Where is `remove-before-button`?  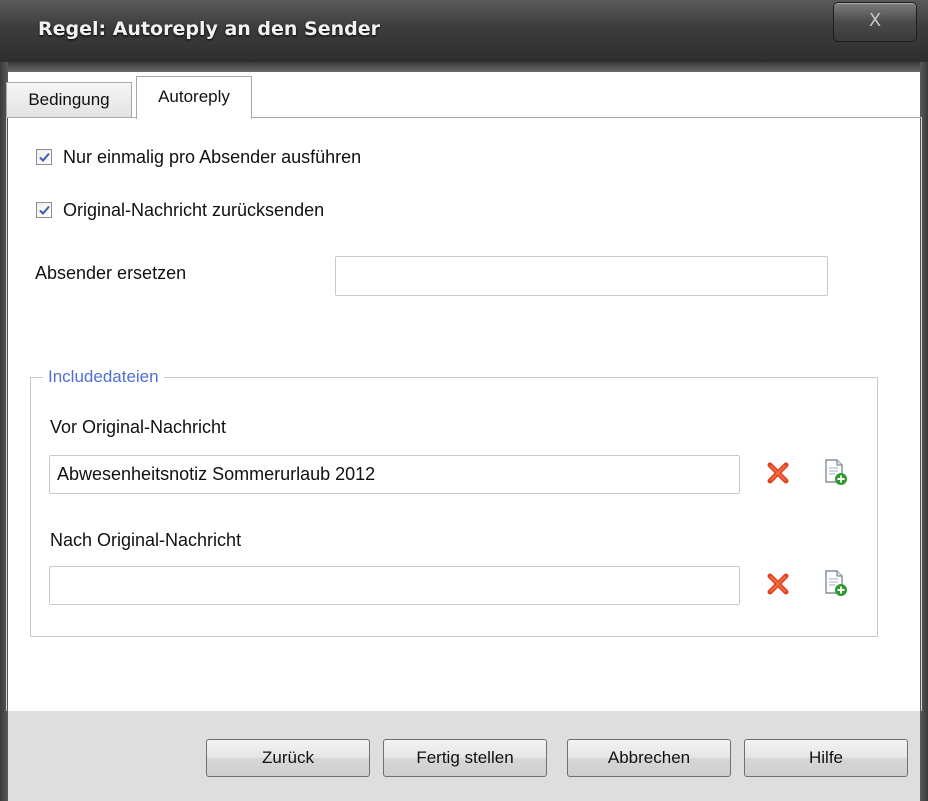
remove-before-button is located at coordinates (778, 473).